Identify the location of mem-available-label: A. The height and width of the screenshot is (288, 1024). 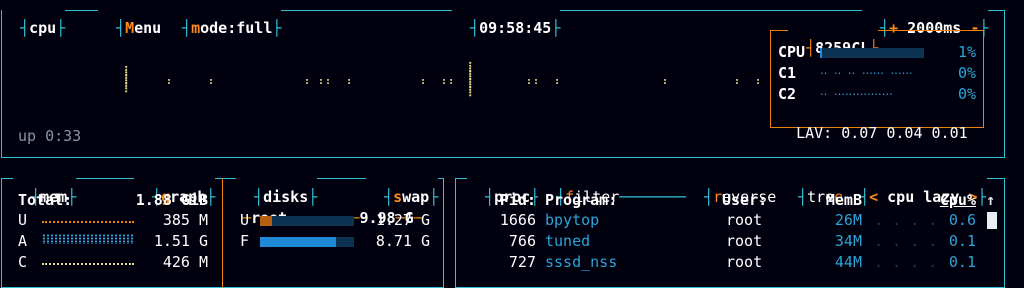
(23, 241).